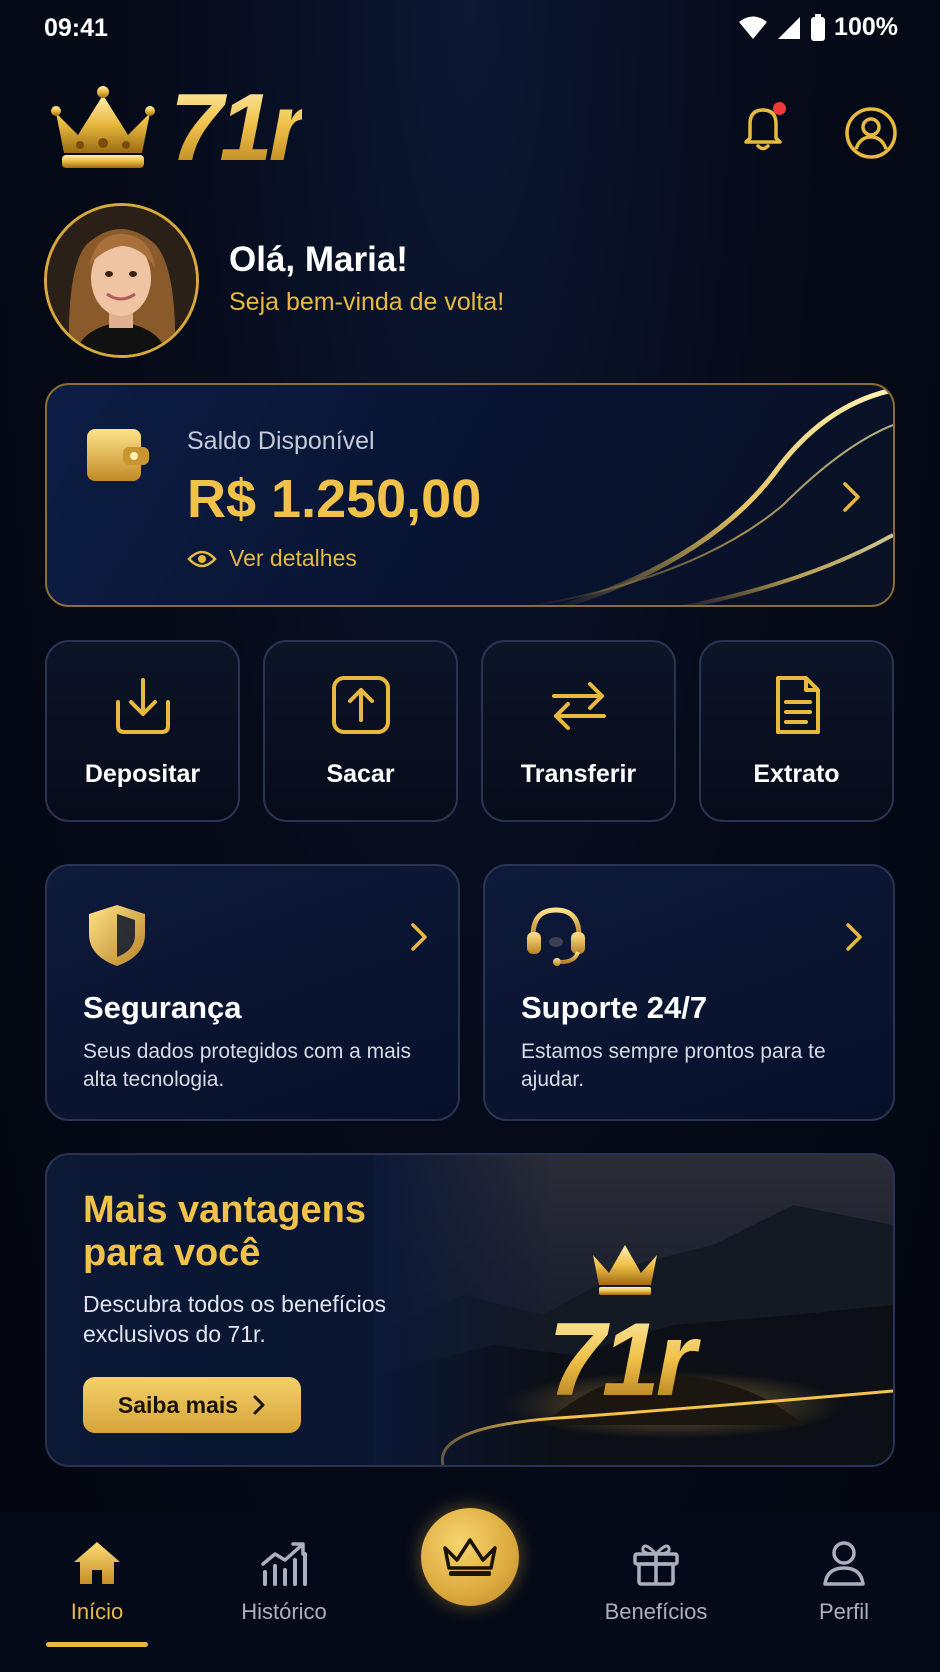 The image size is (940, 1672). I want to click on gift-icon, so click(656, 1565).